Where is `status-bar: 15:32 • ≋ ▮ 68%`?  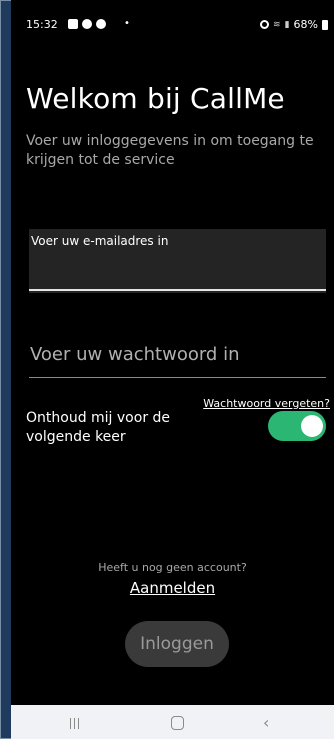 status-bar: 15:32 • ≋ ▮ 68% is located at coordinates (172, 28).